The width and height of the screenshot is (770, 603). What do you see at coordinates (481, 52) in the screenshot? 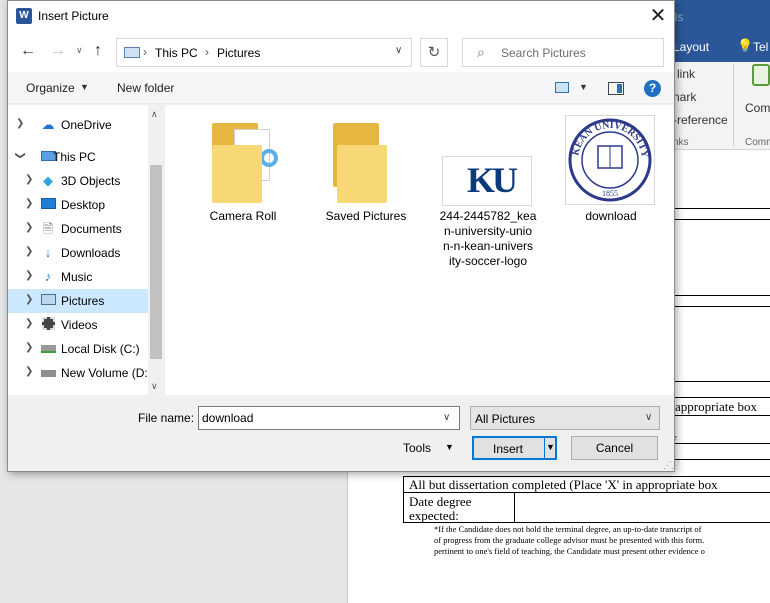
I see `search-icon: ⌕` at bounding box center [481, 52].